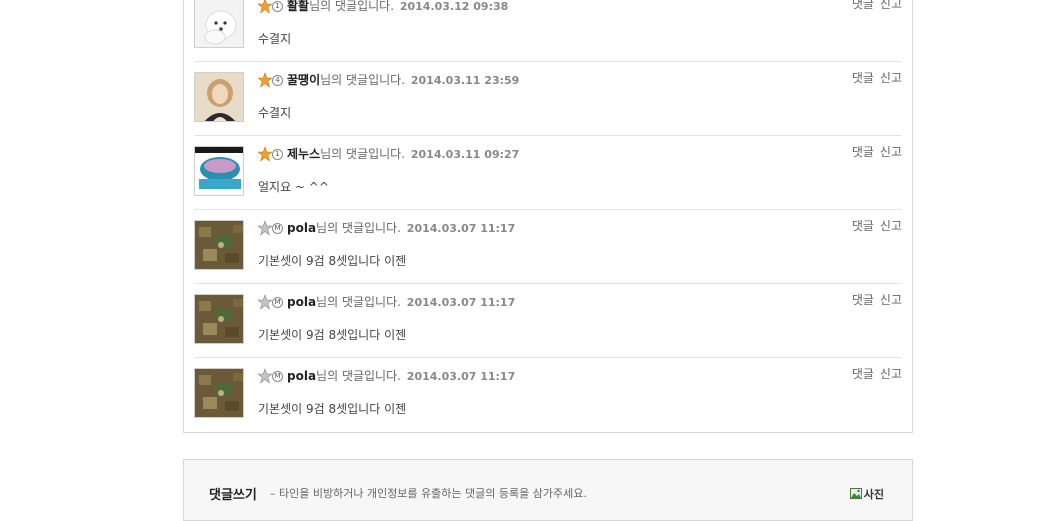 This screenshot has width=1057, height=521. Describe the element at coordinates (855, 493) in the screenshot. I see `image-icon` at that location.